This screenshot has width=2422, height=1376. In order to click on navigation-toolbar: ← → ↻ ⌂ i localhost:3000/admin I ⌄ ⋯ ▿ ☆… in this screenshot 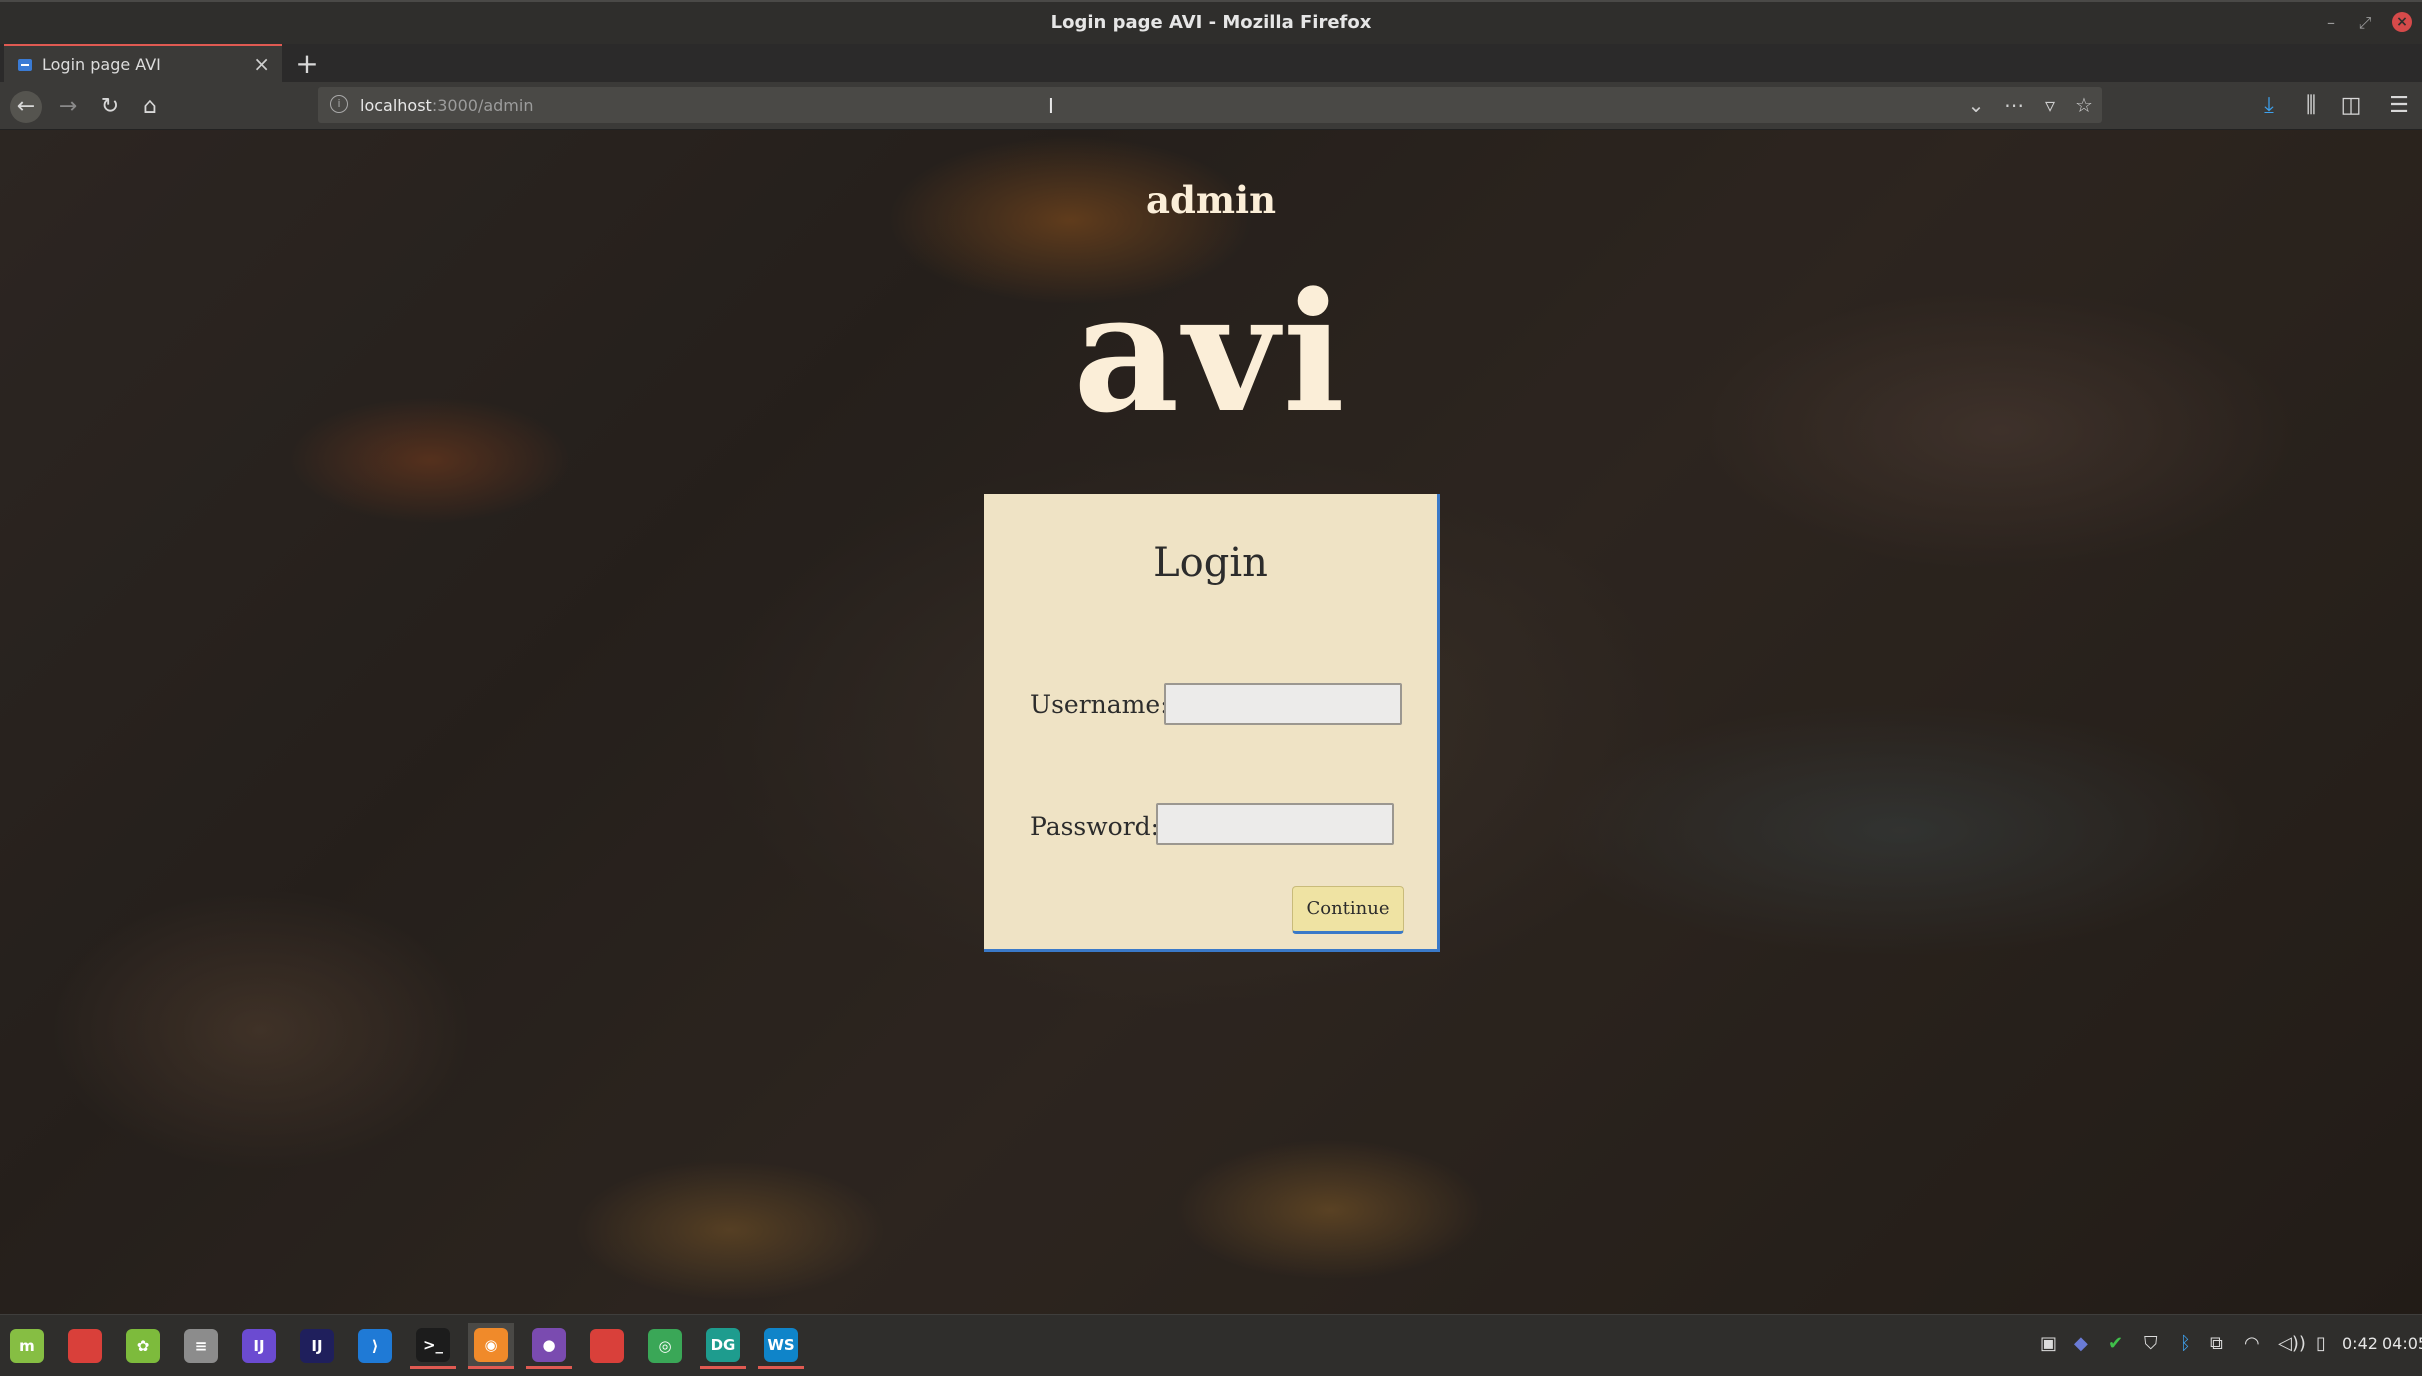, I will do `click(1211, 106)`.